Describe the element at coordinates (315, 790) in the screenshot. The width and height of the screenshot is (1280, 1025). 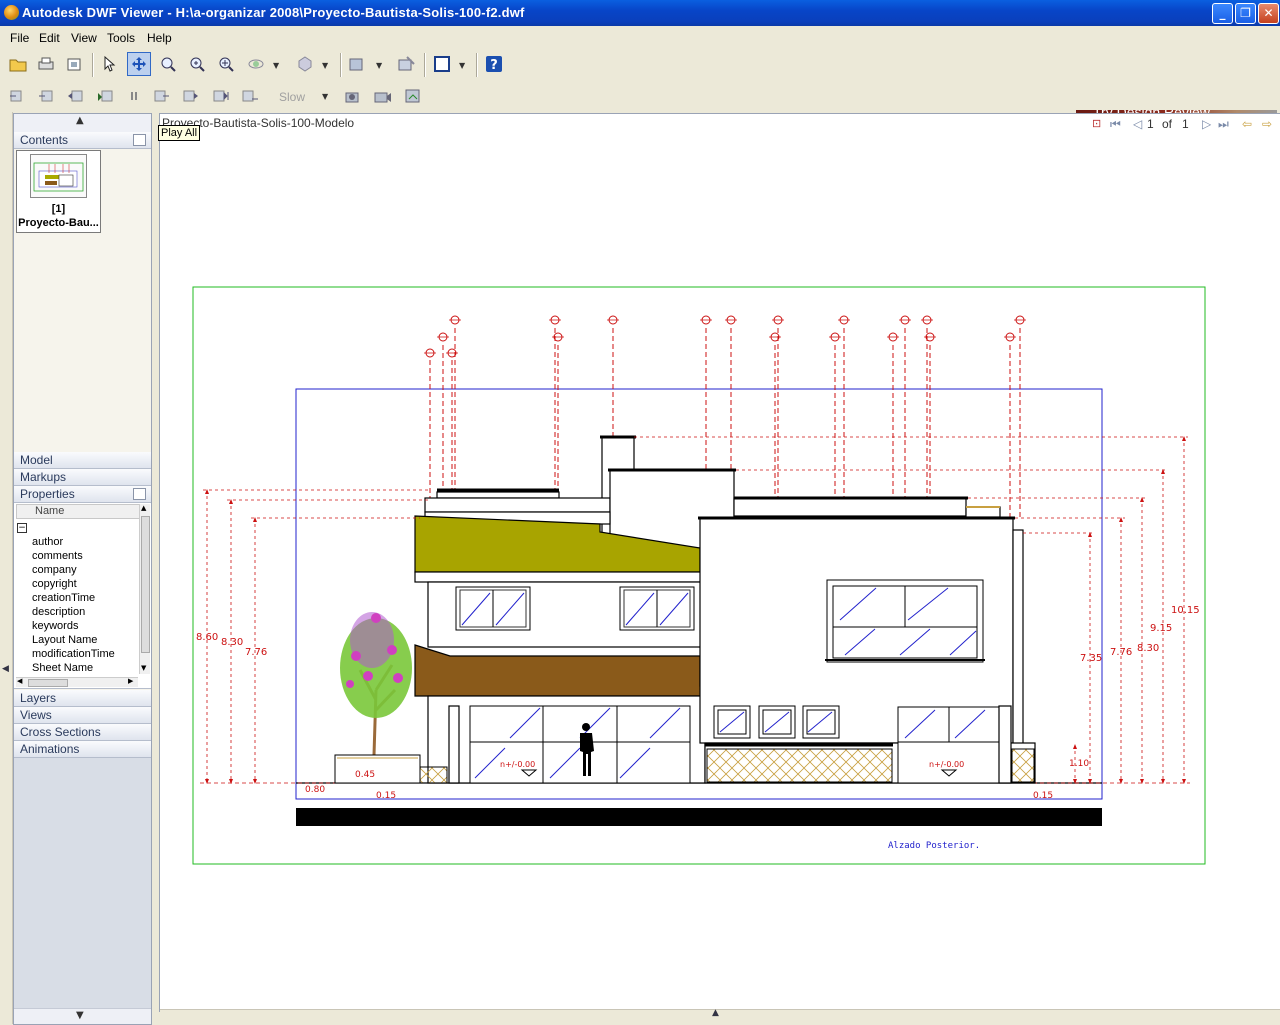
I see `dimension-label: 0.80` at that location.